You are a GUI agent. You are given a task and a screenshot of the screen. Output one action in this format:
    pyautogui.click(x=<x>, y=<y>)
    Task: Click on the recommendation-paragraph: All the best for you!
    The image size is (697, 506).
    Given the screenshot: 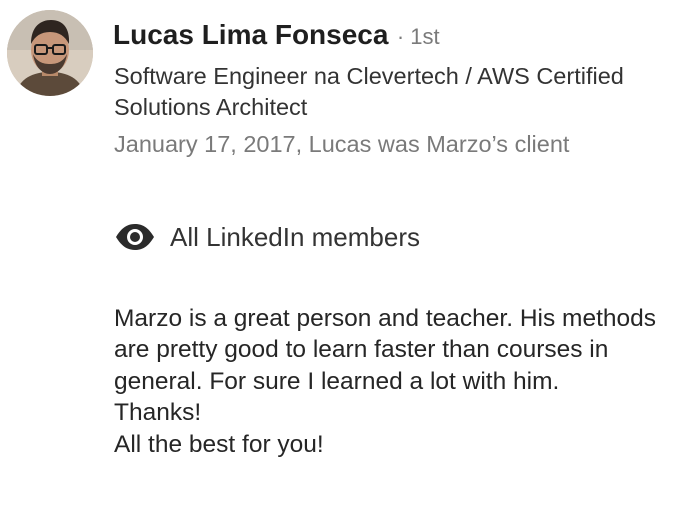 What is the action you would take?
    pyautogui.click(x=219, y=444)
    